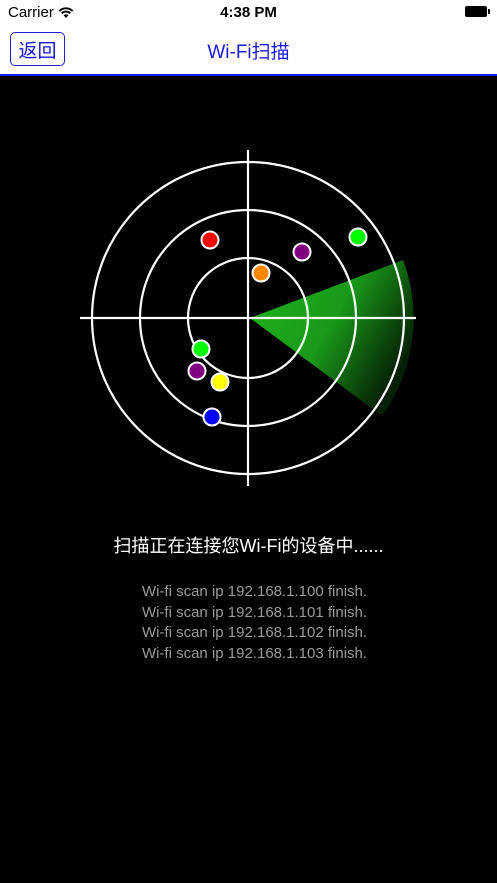  I want to click on page-title: Wi-Fi扫描, so click(248, 52).